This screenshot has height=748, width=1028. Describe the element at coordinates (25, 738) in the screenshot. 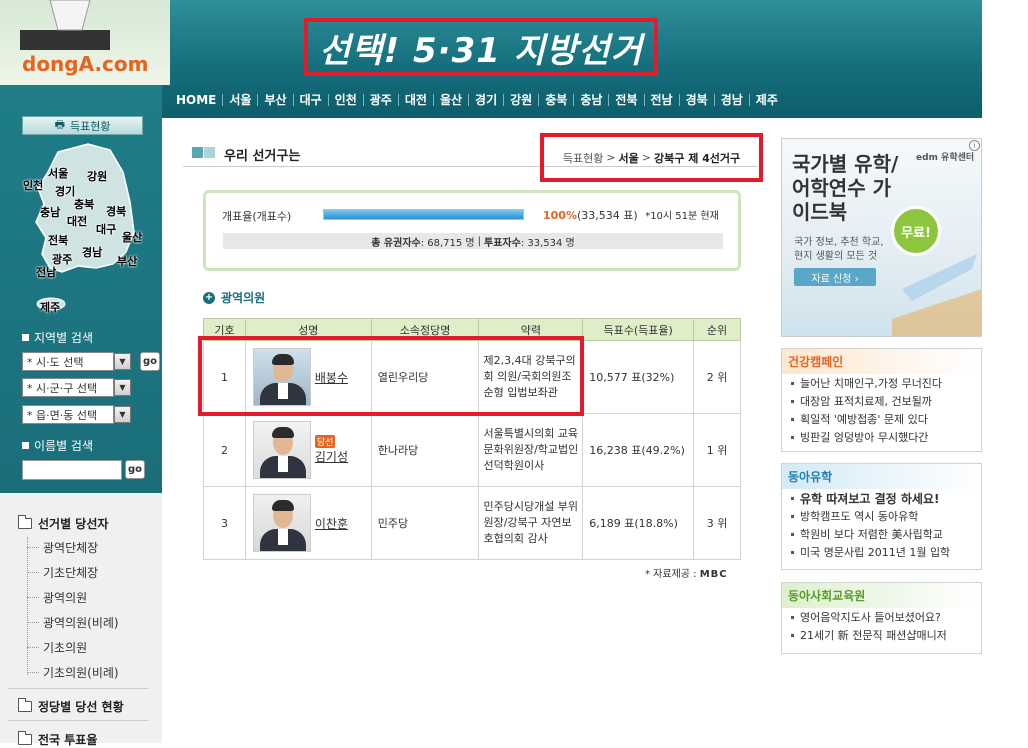

I see `folder-icon` at that location.